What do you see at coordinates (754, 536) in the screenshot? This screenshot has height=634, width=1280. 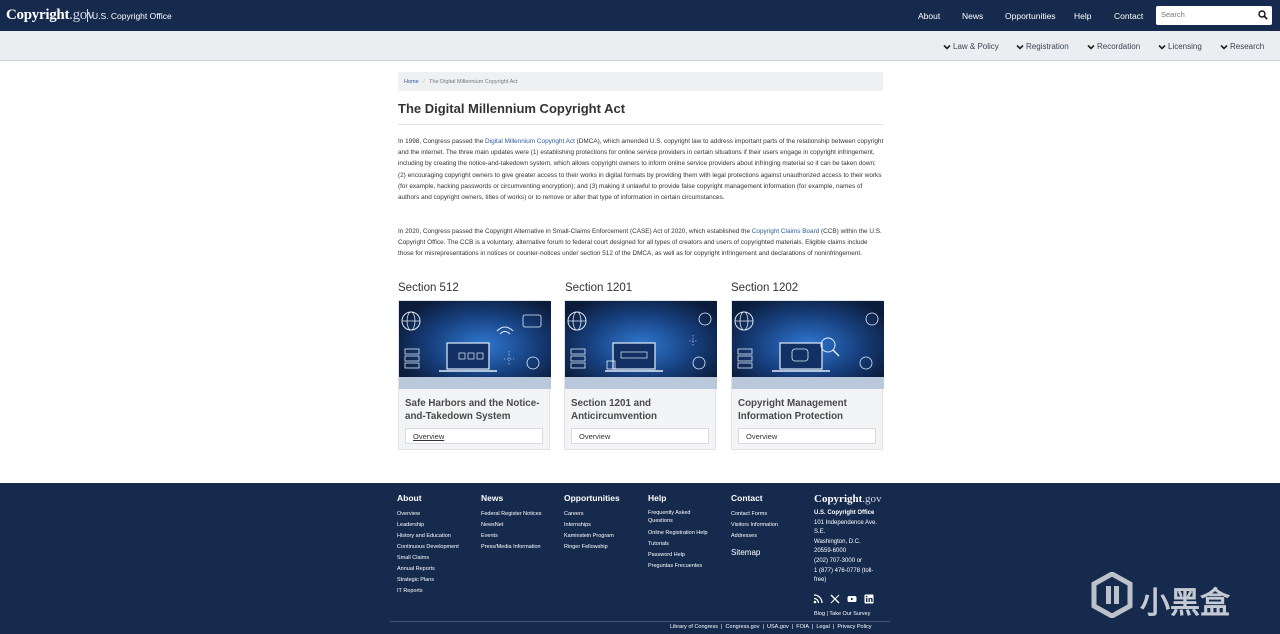 I see `footer-link: Addresses` at bounding box center [754, 536].